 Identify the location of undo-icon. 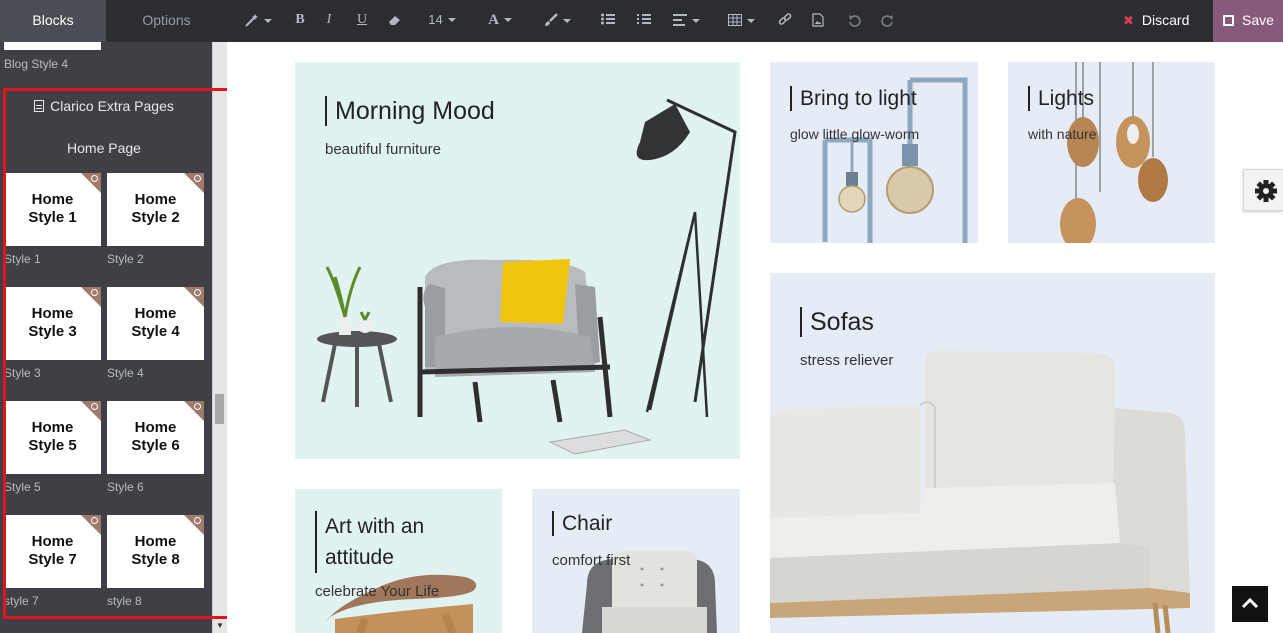
(854, 21).